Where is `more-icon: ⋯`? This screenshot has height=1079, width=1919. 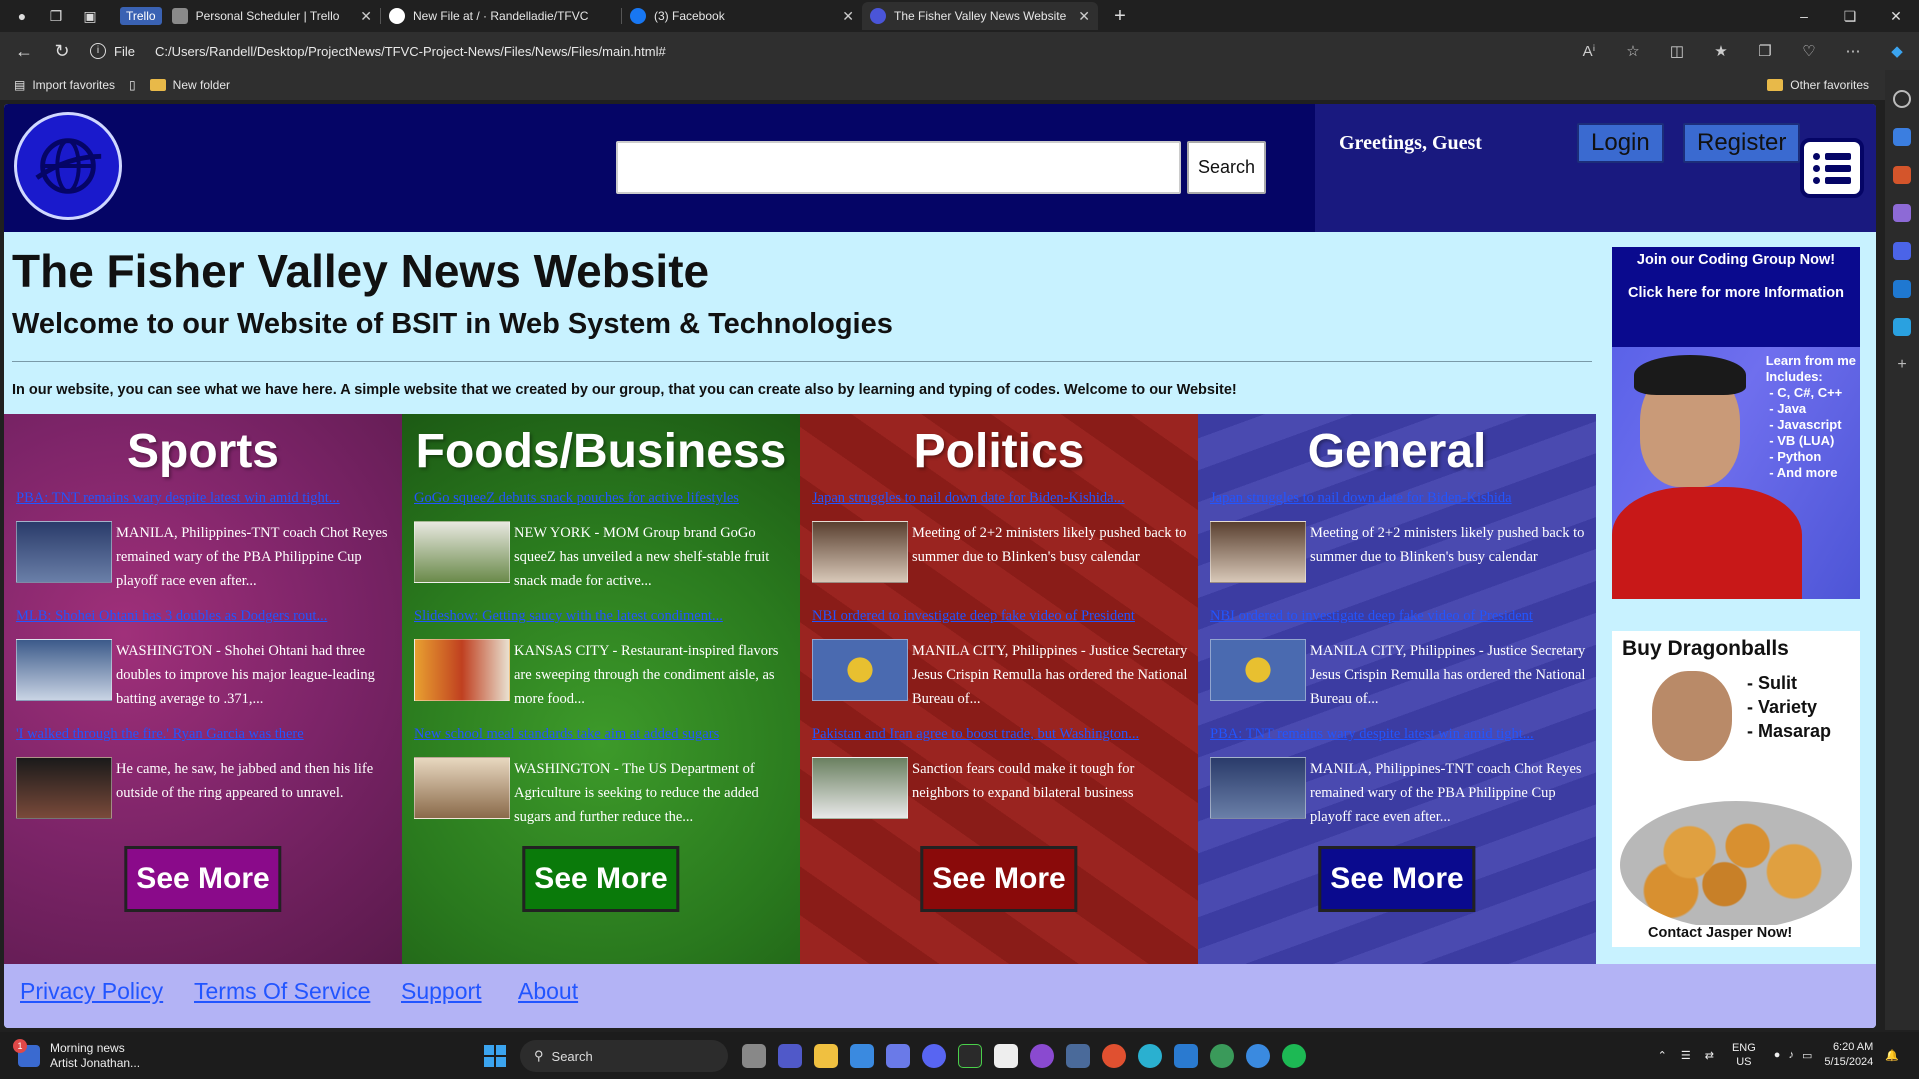 more-icon: ⋯ is located at coordinates (1853, 51).